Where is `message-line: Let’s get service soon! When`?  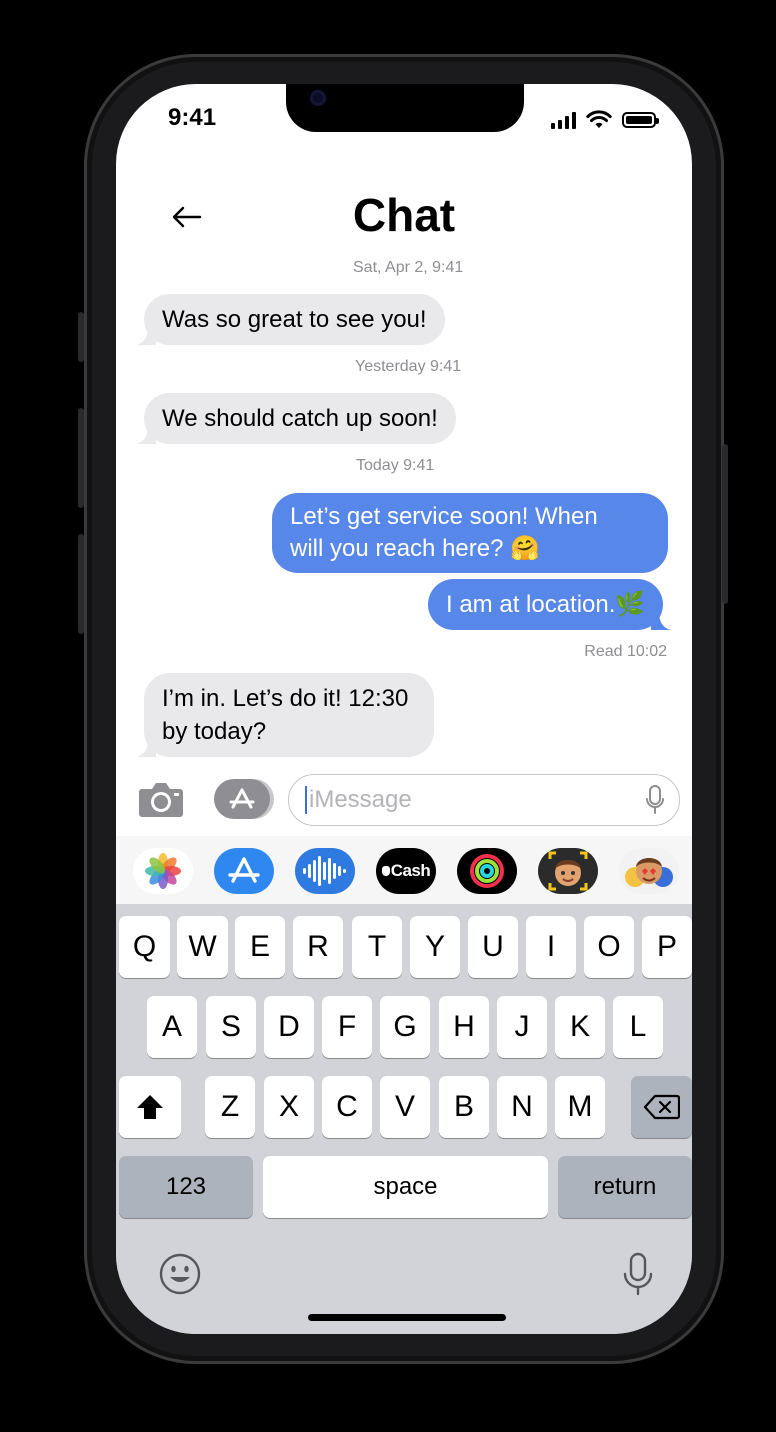
message-line: Let’s get service soon! When is located at coordinates (444, 516).